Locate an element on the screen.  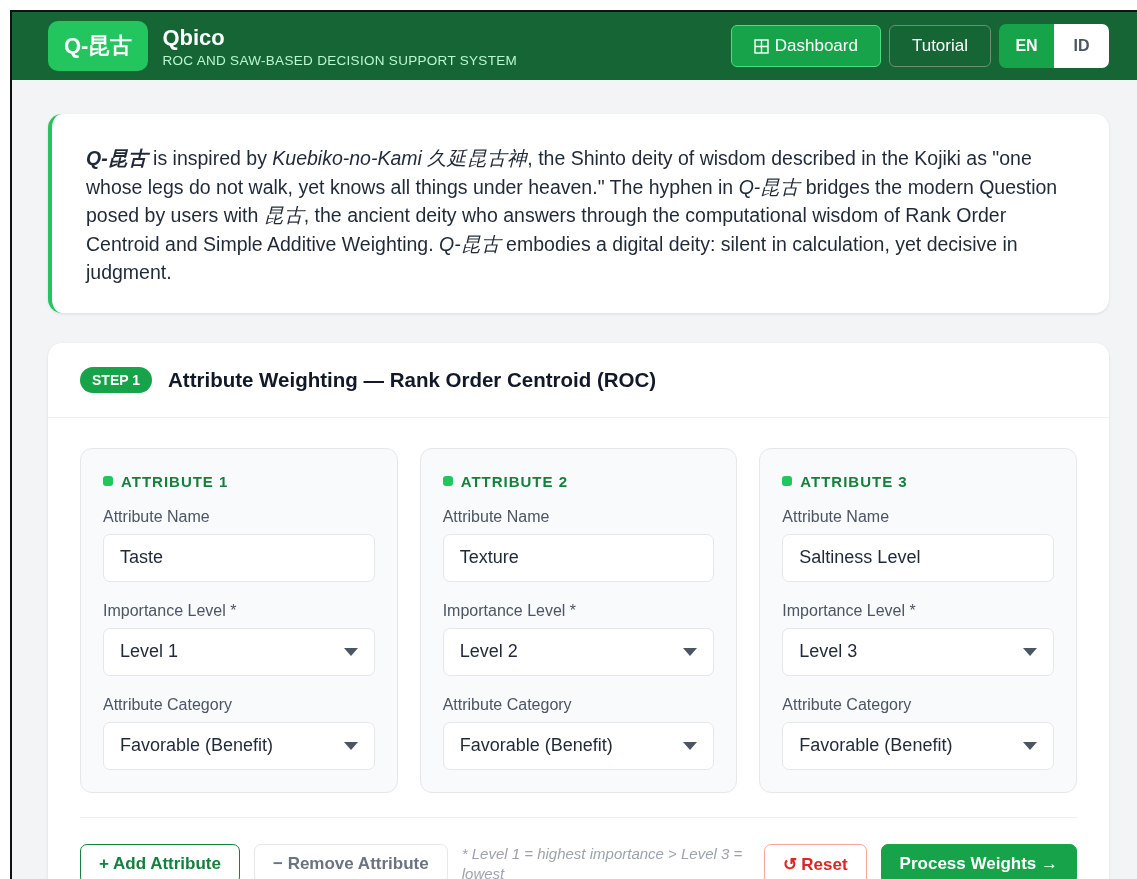
dropdown: Level 3 is located at coordinates (918, 651).